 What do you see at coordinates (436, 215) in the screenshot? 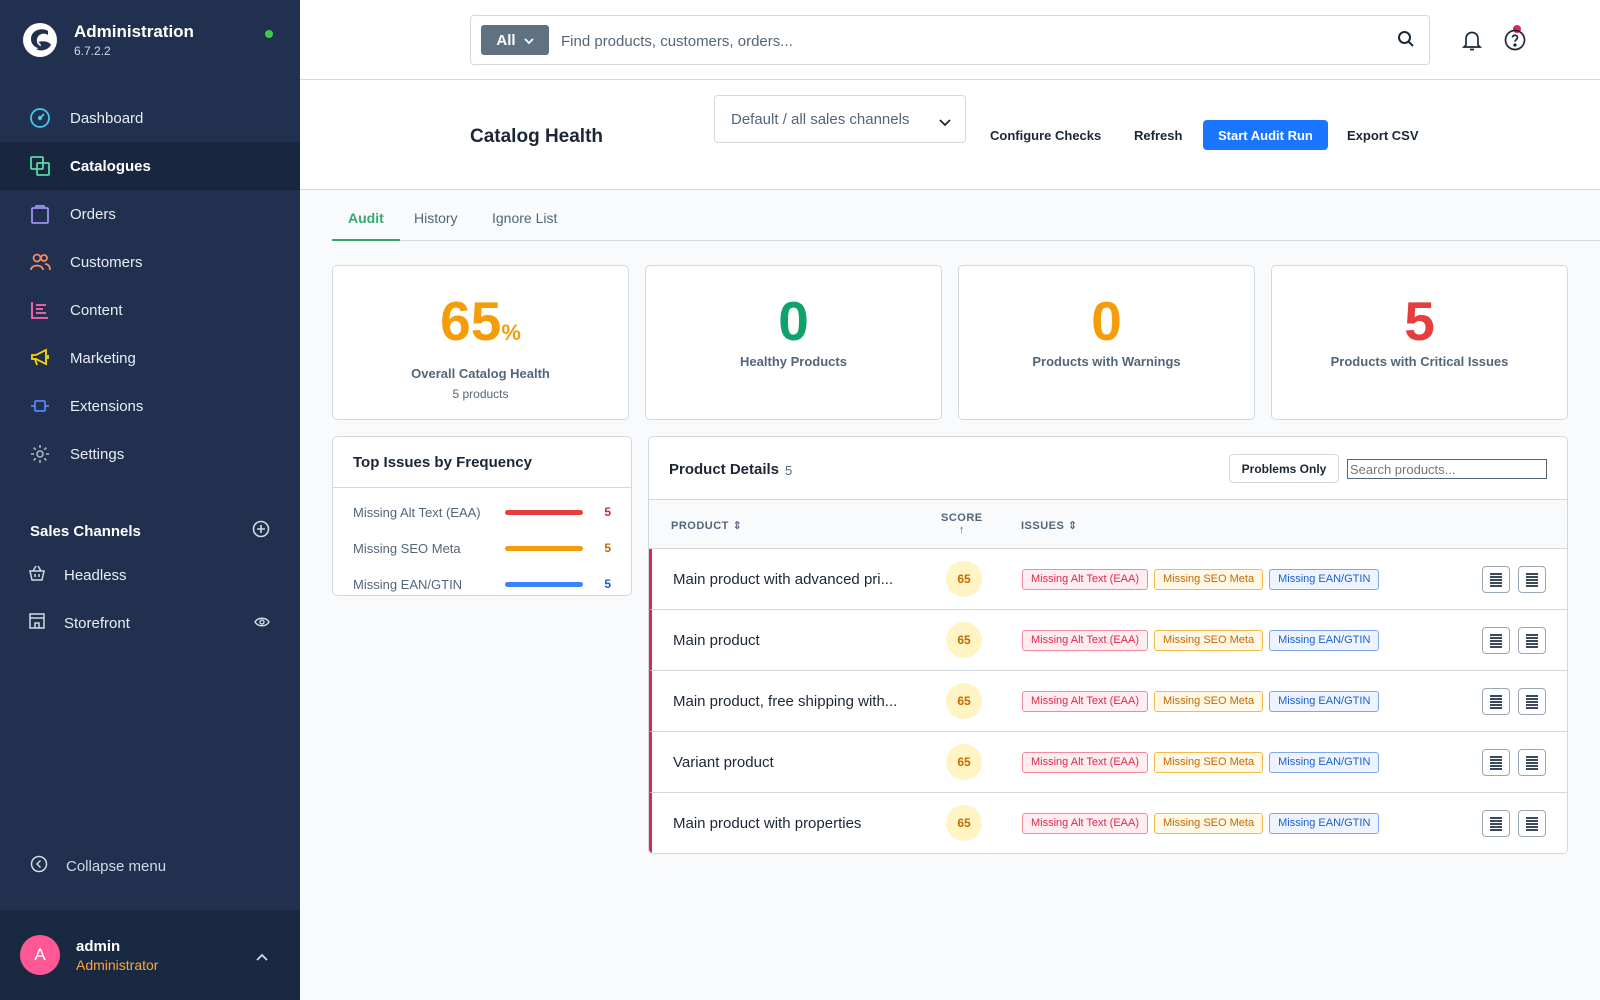
I see `tab-history: History` at bounding box center [436, 215].